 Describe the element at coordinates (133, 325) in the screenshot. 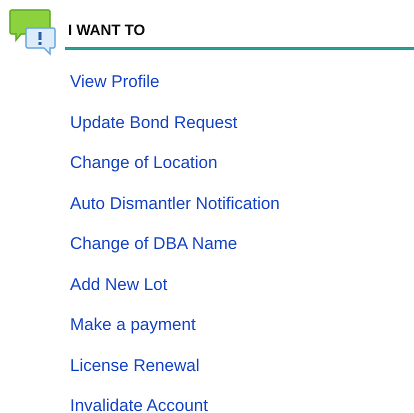

I see `action-link: Make a payment` at that location.